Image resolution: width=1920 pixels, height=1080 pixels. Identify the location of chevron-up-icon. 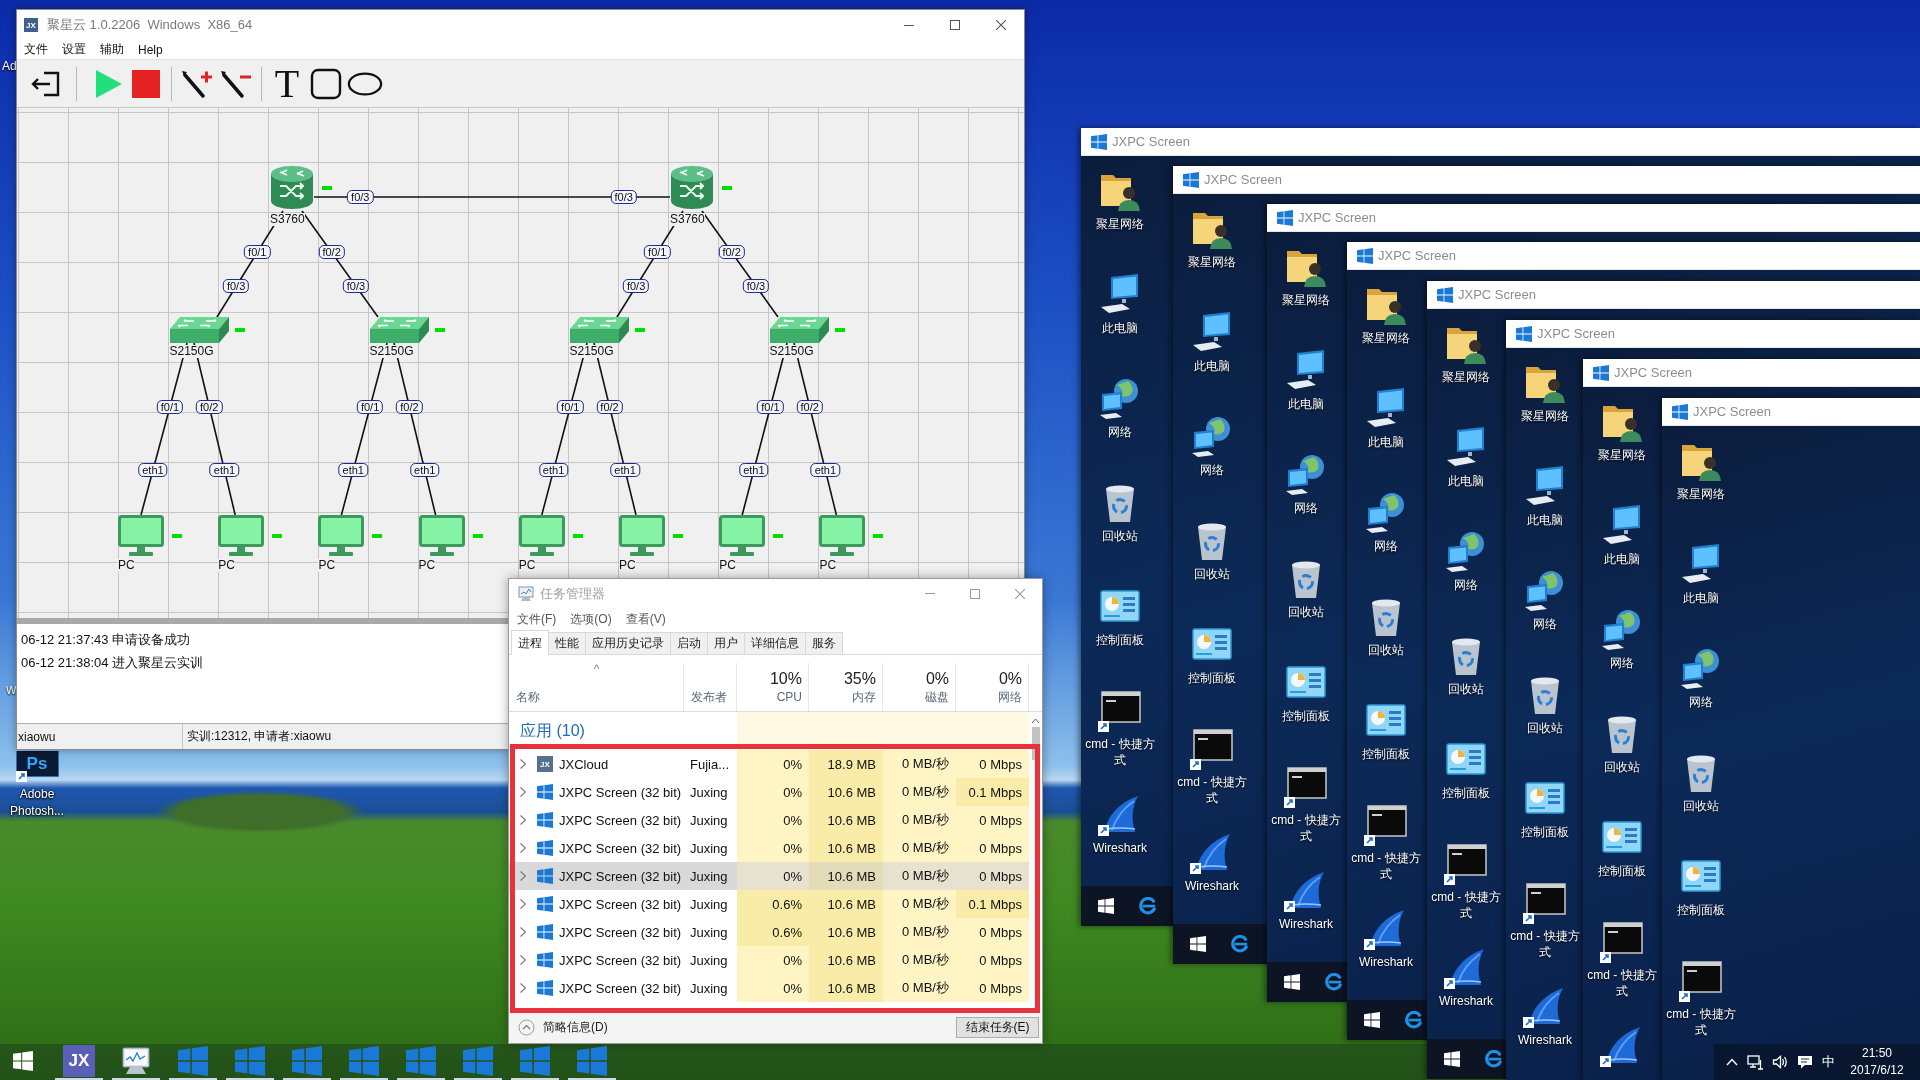
(1732, 1062).